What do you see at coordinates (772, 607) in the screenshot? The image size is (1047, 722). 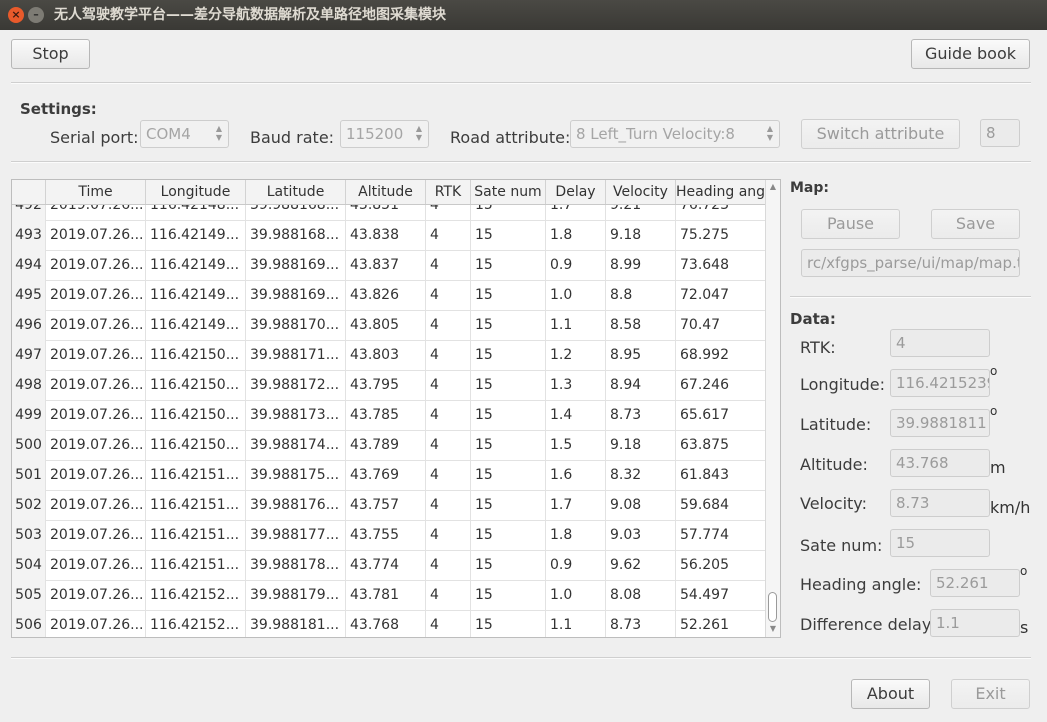 I see `scrollbar-thumb` at bounding box center [772, 607].